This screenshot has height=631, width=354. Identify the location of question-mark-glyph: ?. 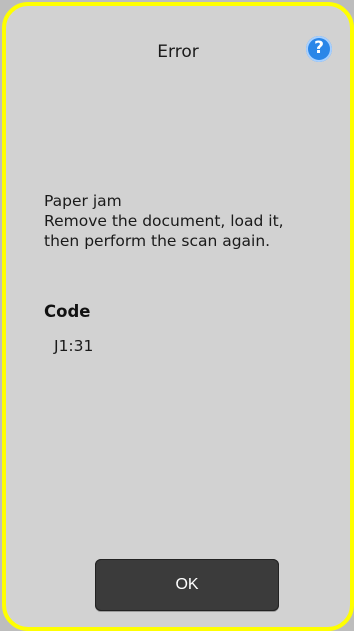
(319, 48).